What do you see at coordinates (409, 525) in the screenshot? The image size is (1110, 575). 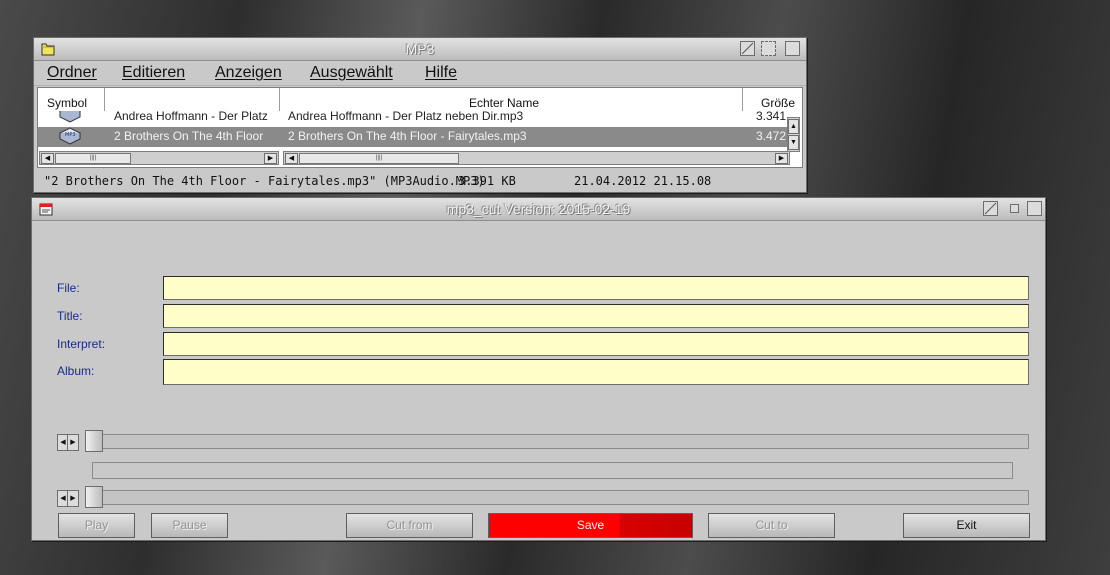 I see `cut-from-button: Cut from` at bounding box center [409, 525].